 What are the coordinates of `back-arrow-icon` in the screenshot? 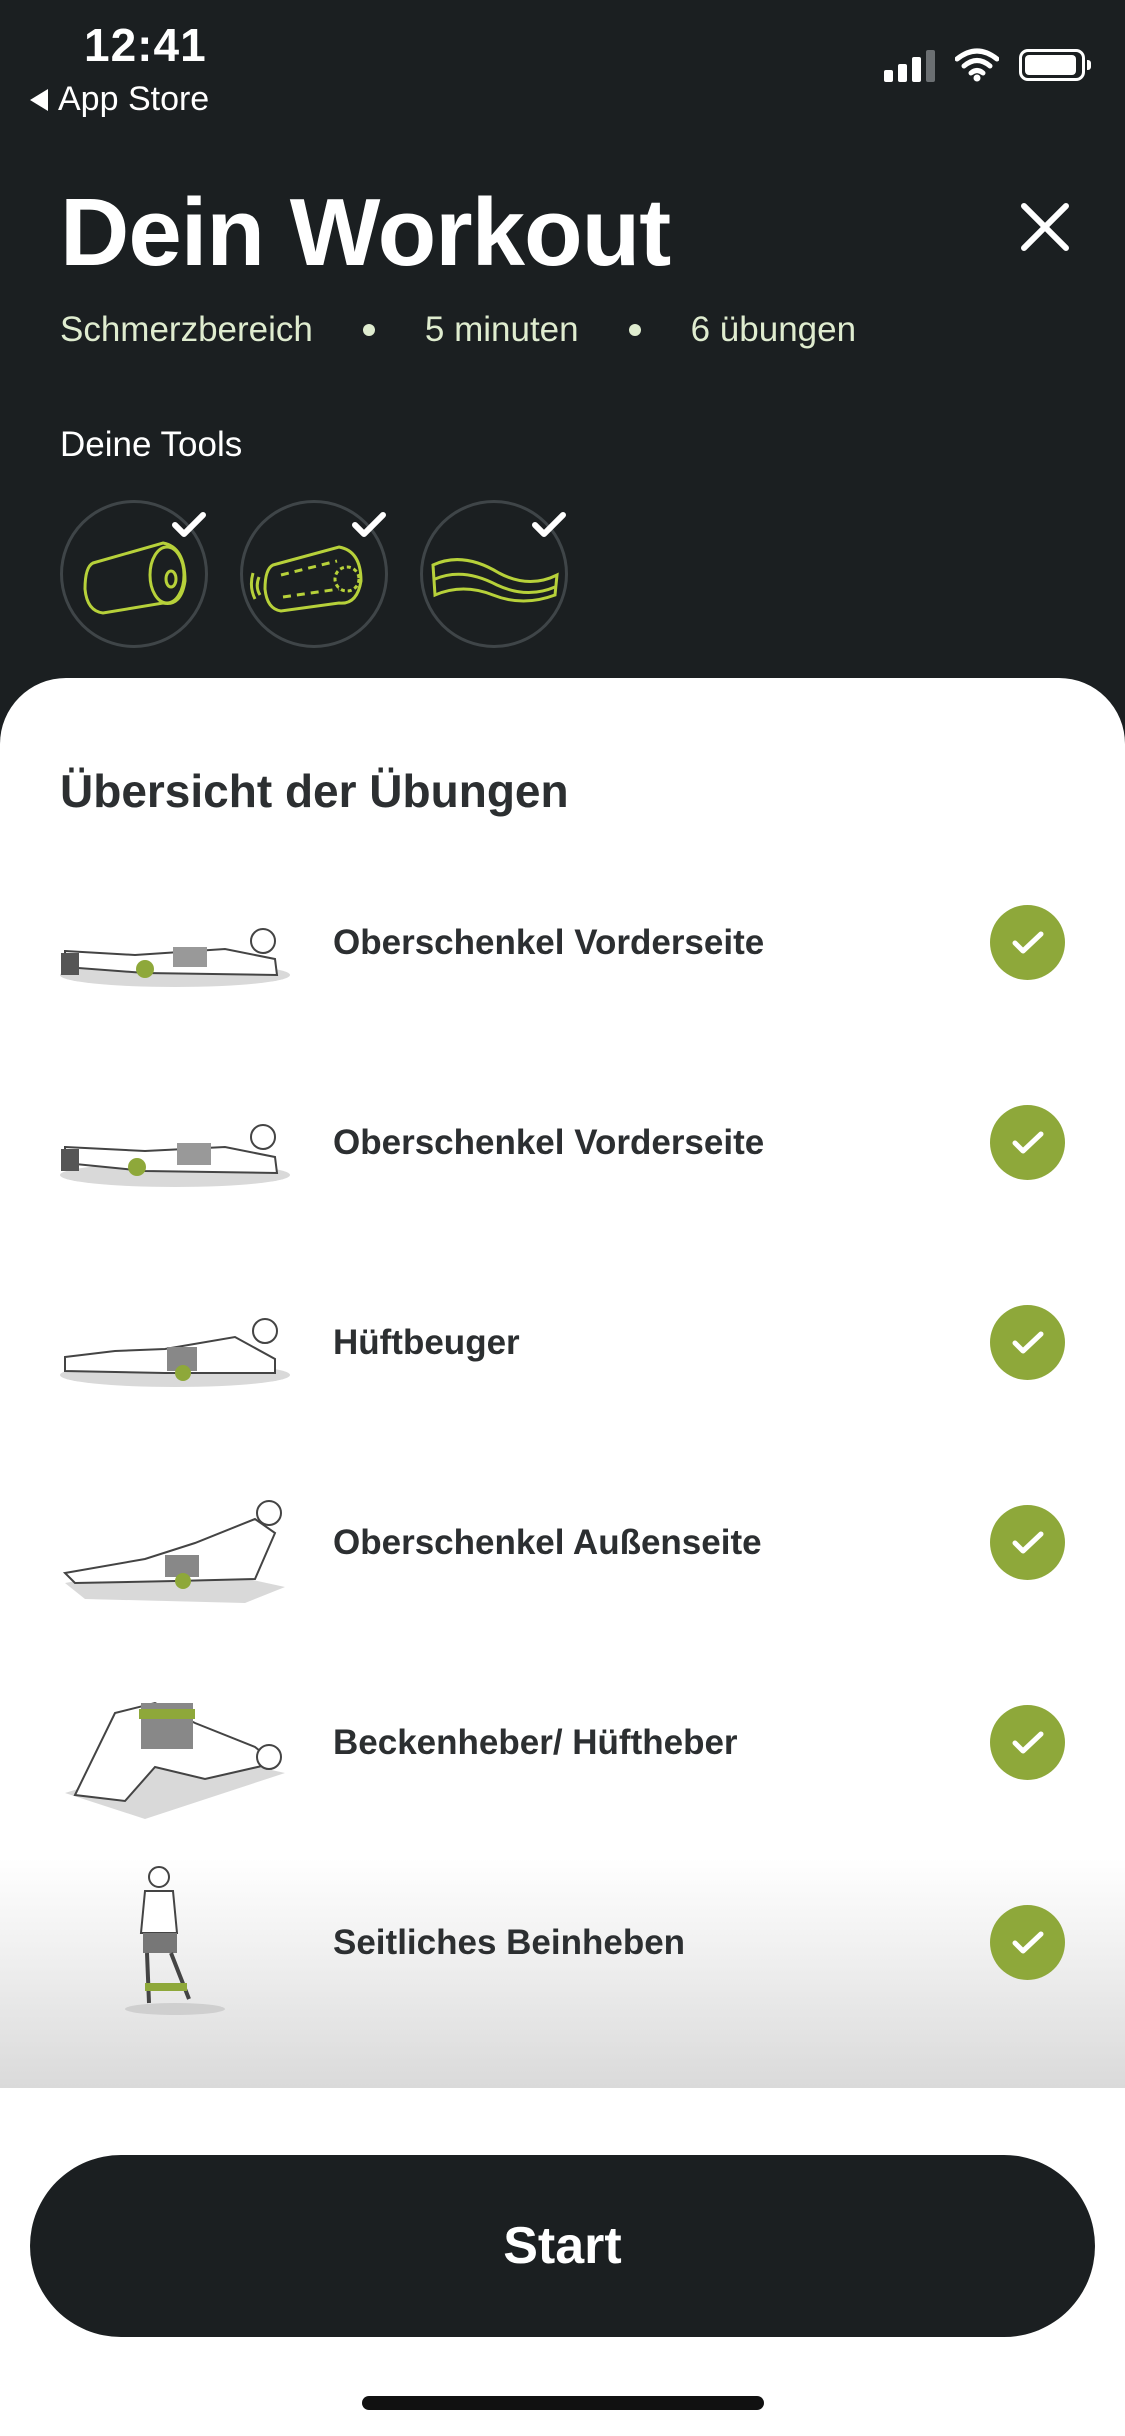 It's located at (39, 99).